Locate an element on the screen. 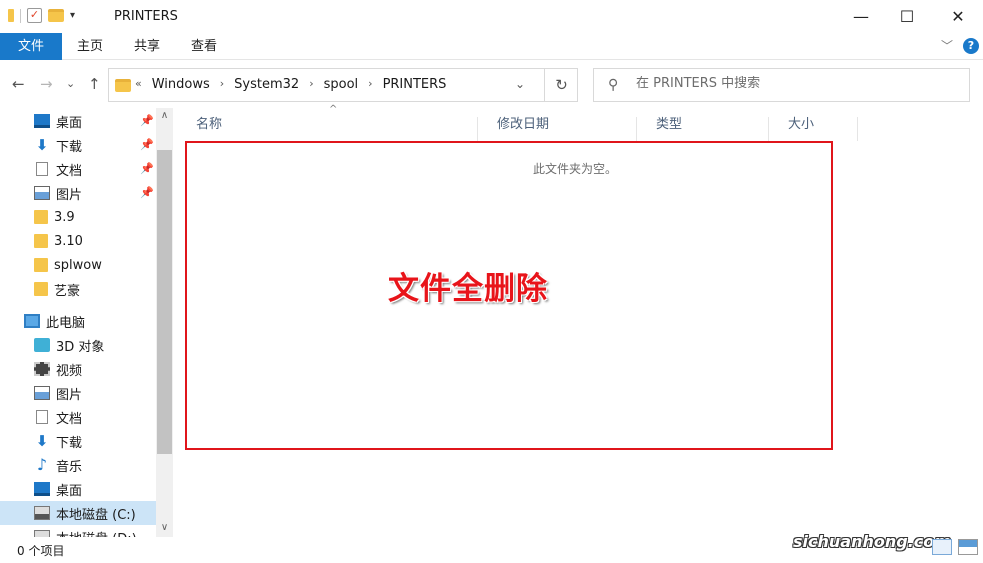  pictures-icon is located at coordinates (42, 393).